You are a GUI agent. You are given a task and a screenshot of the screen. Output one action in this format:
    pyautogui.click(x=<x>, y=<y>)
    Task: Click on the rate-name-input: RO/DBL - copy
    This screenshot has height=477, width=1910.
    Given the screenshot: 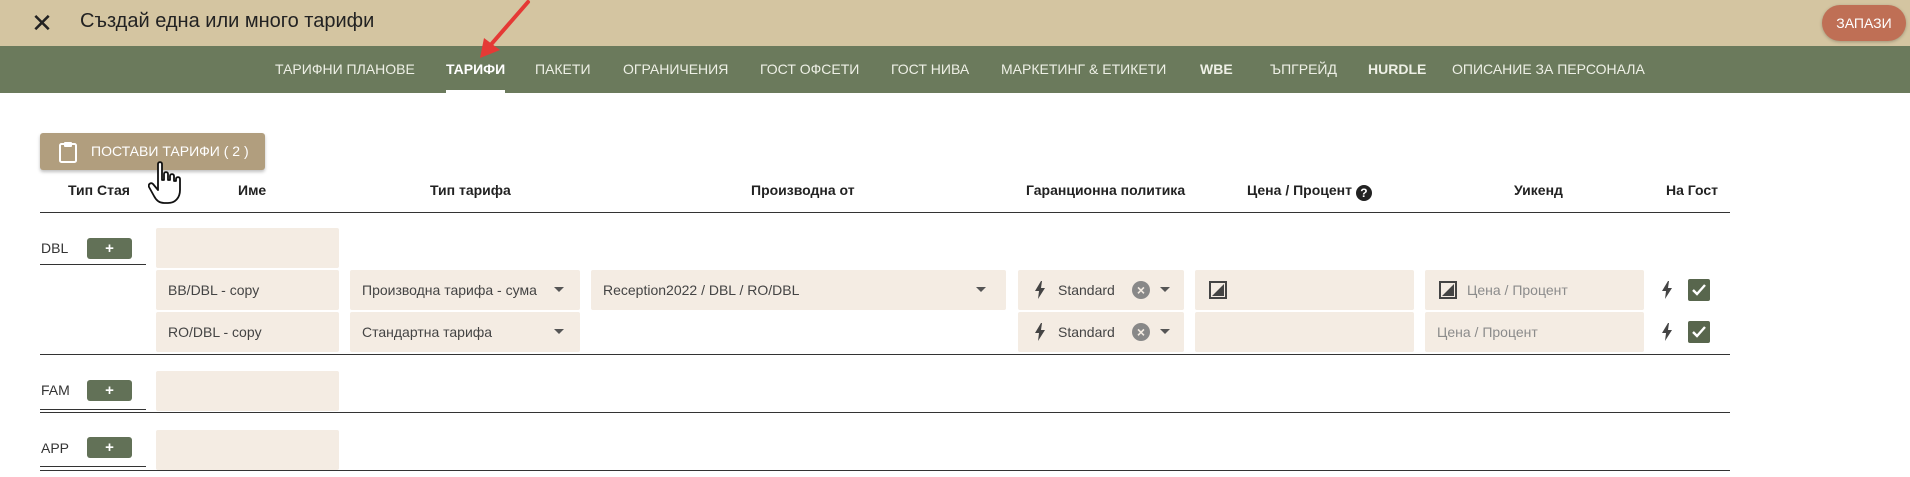 What is the action you would take?
    pyautogui.click(x=247, y=332)
    